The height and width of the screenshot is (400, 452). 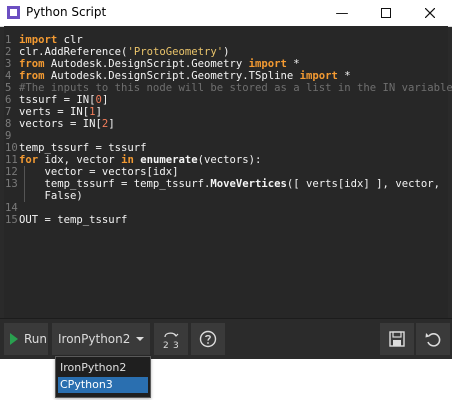 What do you see at coordinates (124, 52) in the screenshot?
I see `code-text: clr.AddReference('ProtoGeometry')` at bounding box center [124, 52].